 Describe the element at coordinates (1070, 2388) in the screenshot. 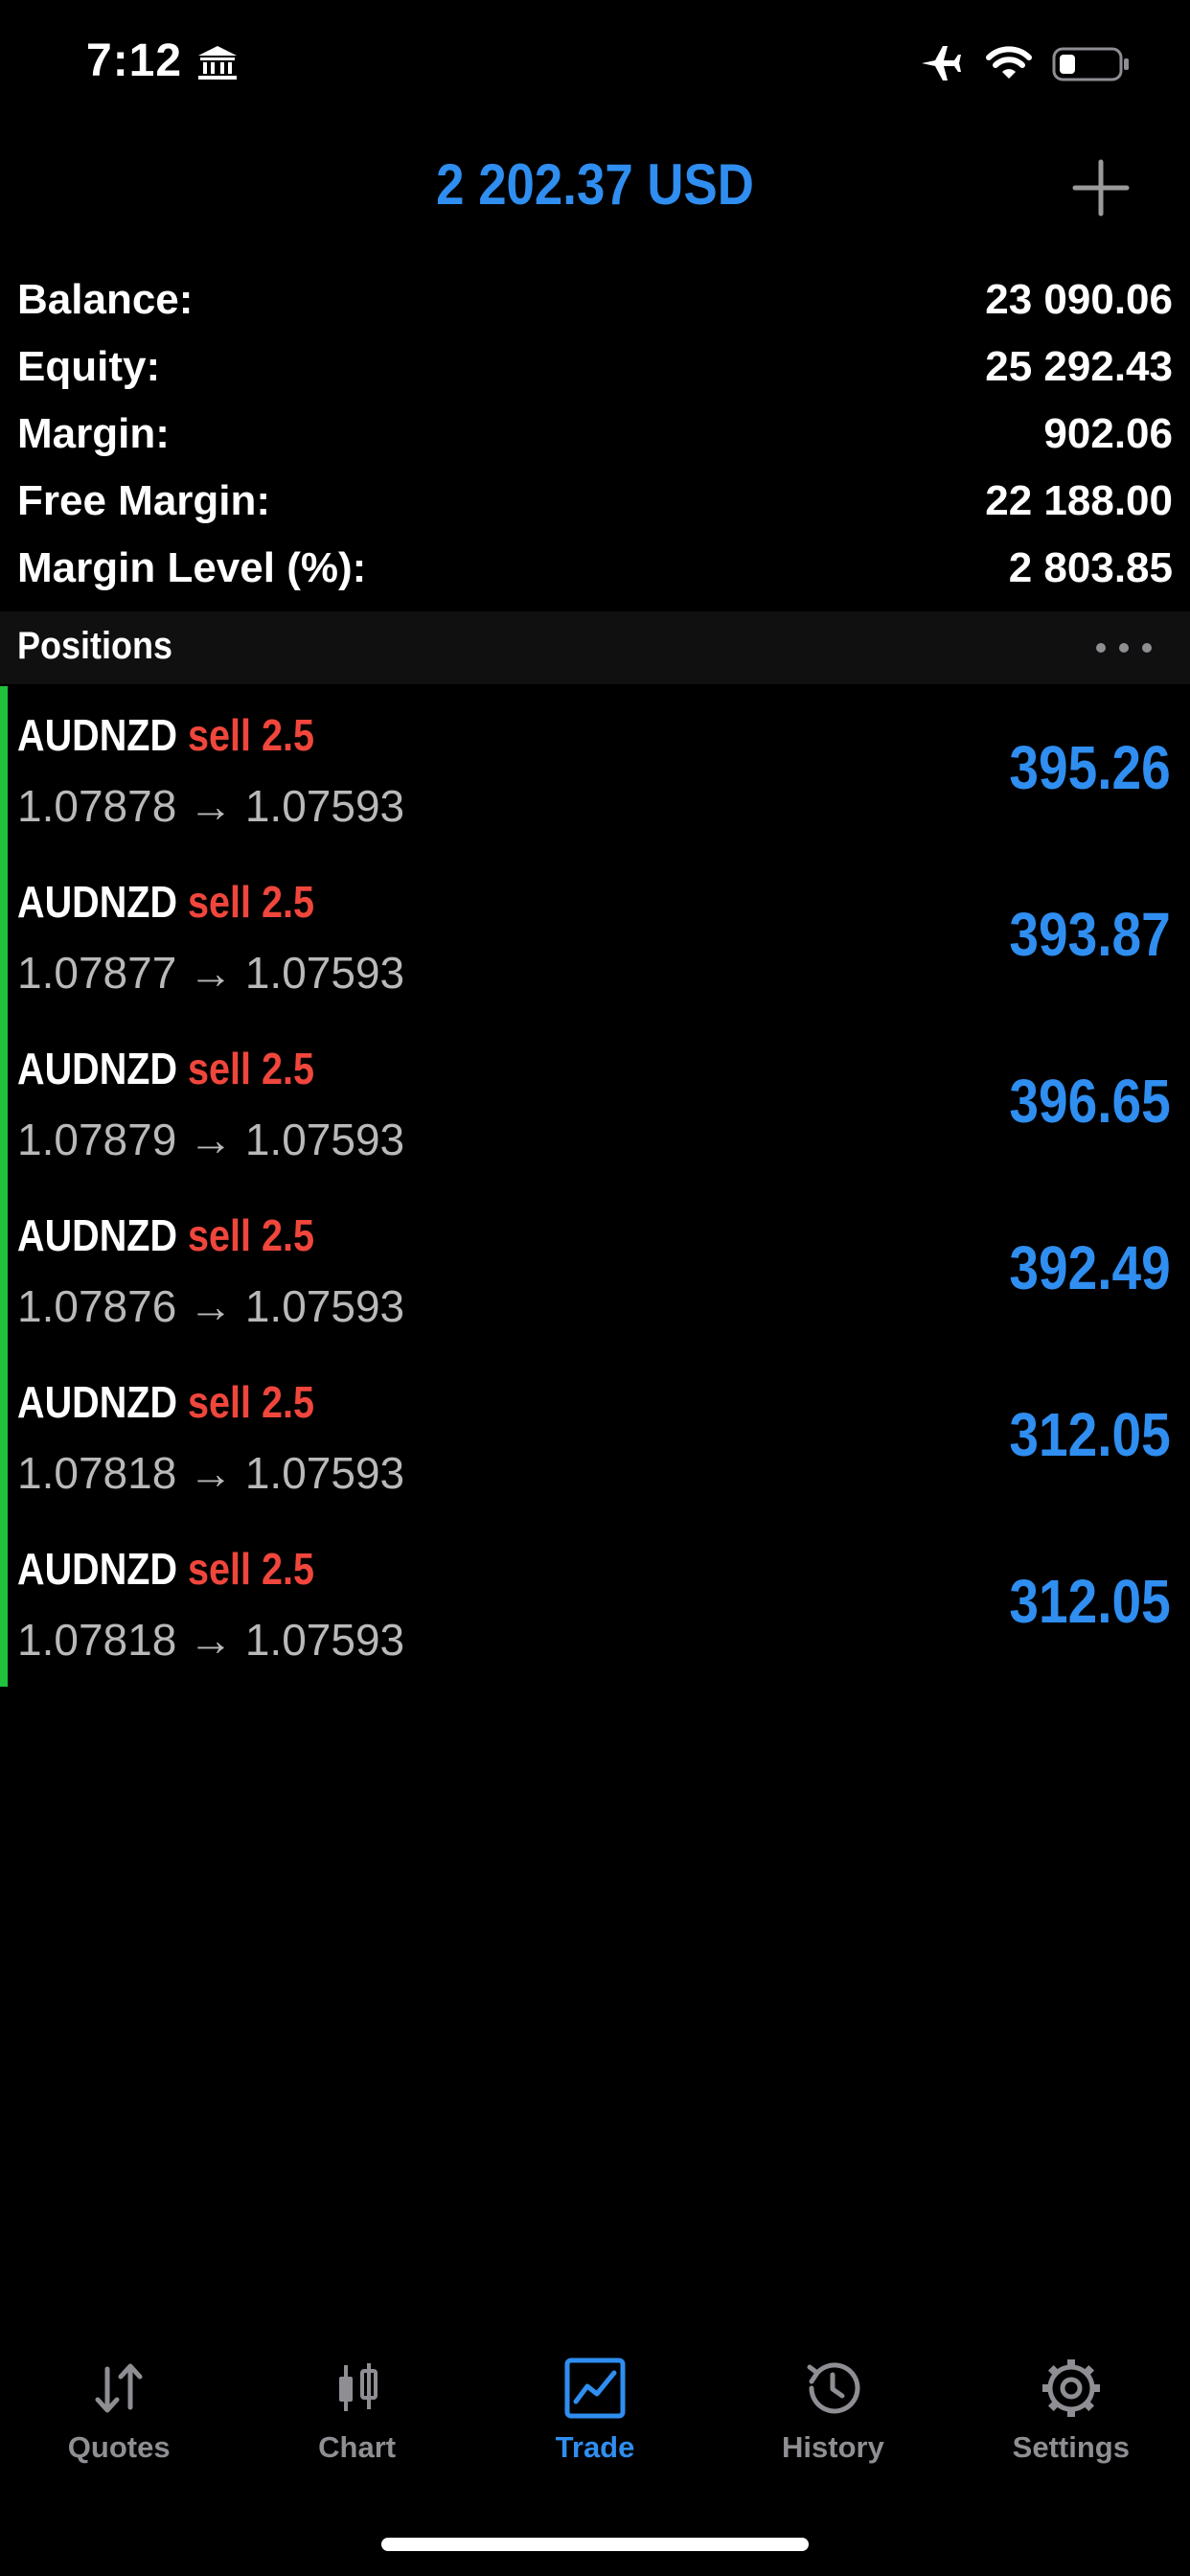

I see `gear-icon` at that location.